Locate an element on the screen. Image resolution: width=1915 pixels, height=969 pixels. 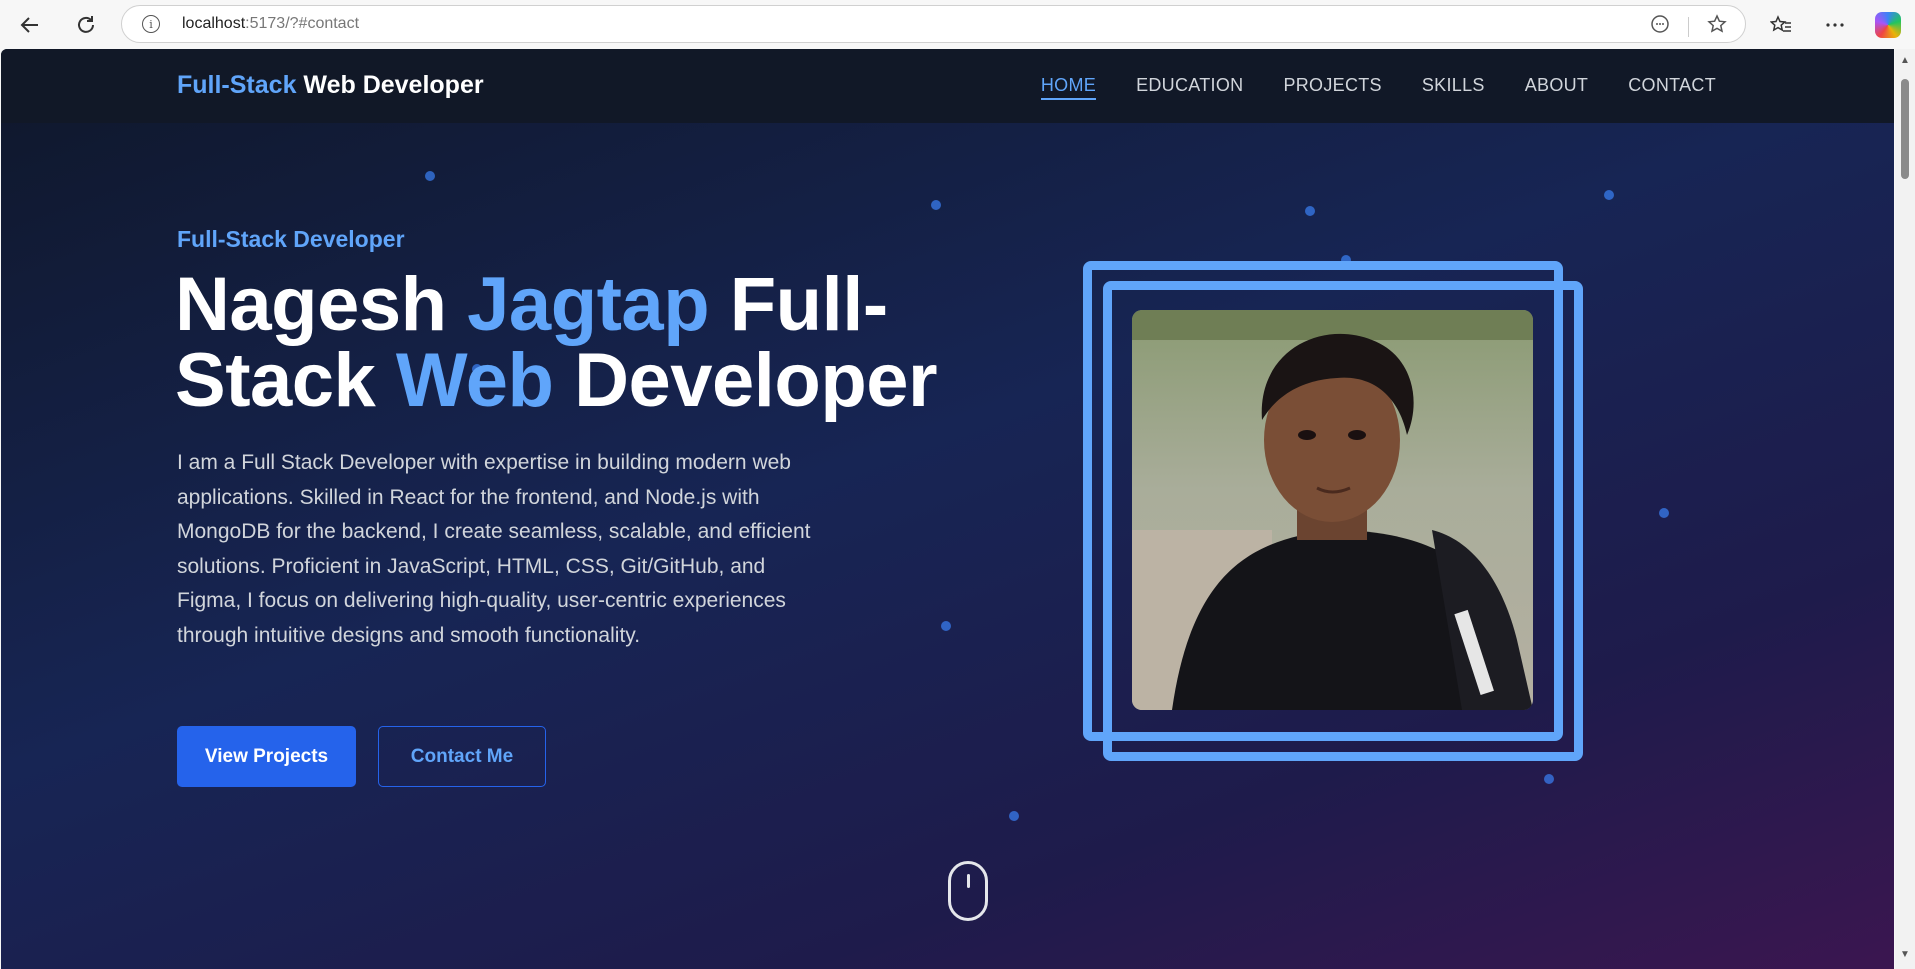
address-bar: i localhost:5173/?#contact is located at coordinates (933, 24).